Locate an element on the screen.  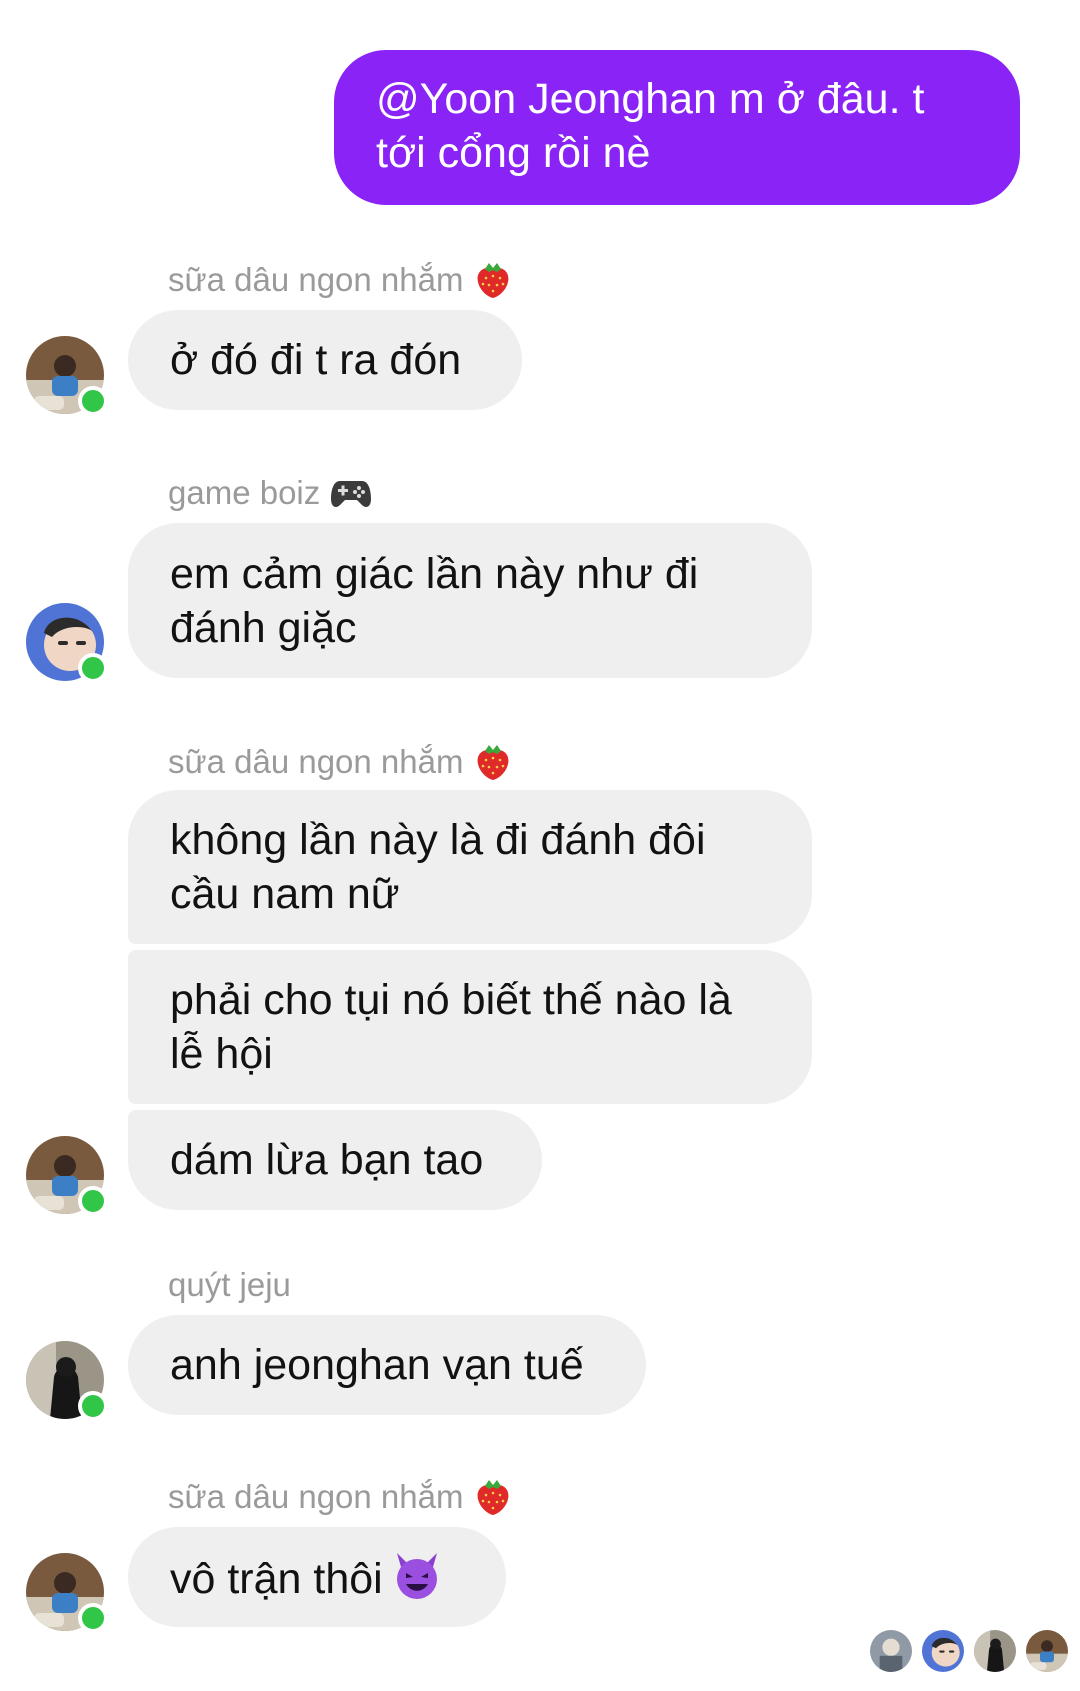
message-bubble: vô trận thôi is located at coordinates (317, 1577).